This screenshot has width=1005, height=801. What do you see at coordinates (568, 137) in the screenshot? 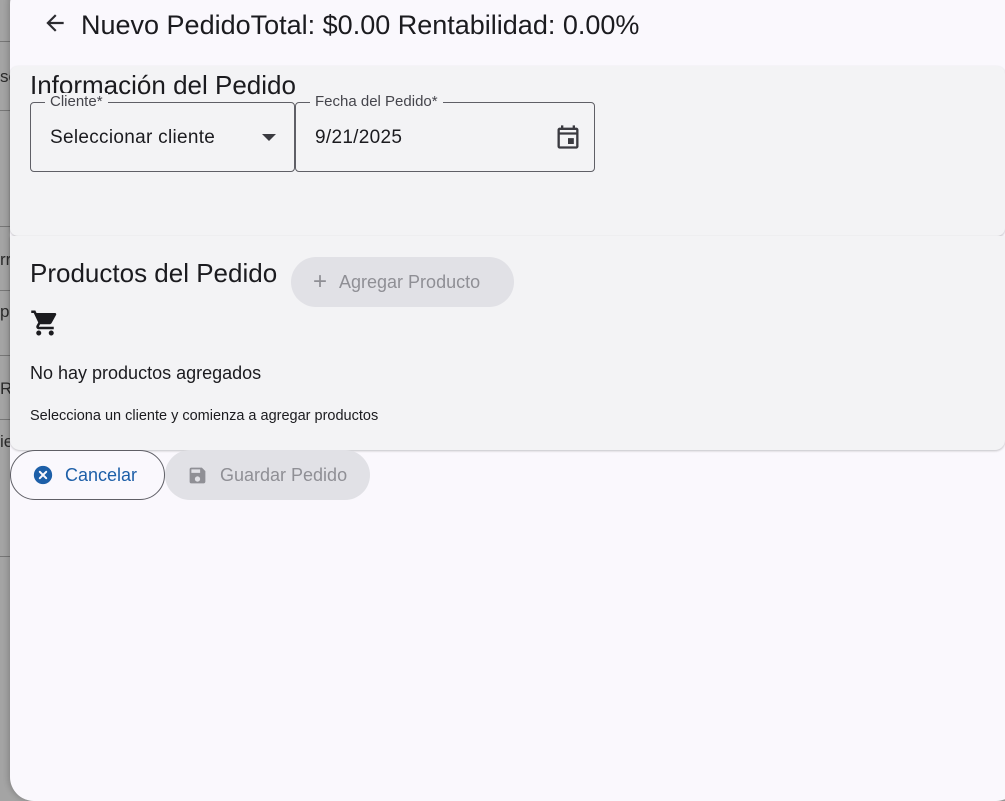
I see `calendar-icon` at bounding box center [568, 137].